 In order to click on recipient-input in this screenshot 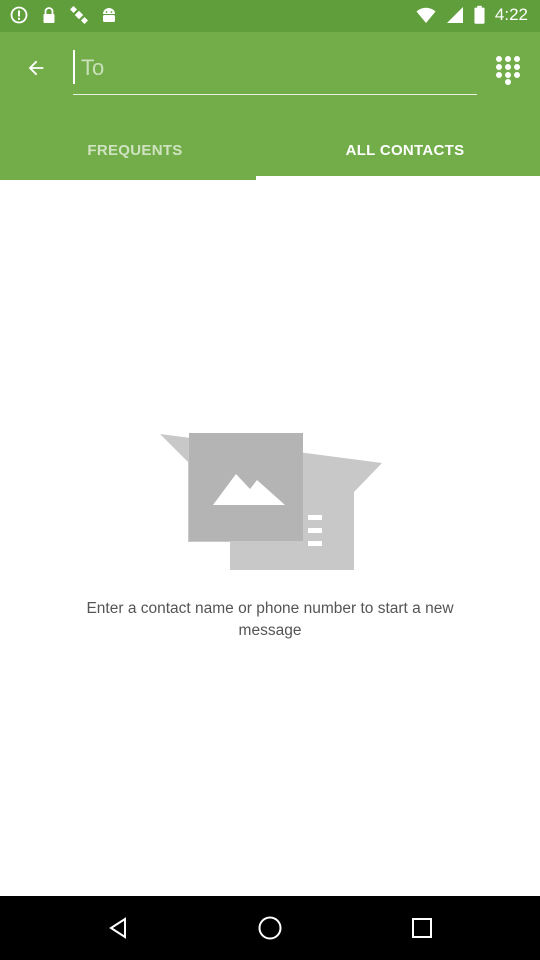, I will do `click(279, 68)`.